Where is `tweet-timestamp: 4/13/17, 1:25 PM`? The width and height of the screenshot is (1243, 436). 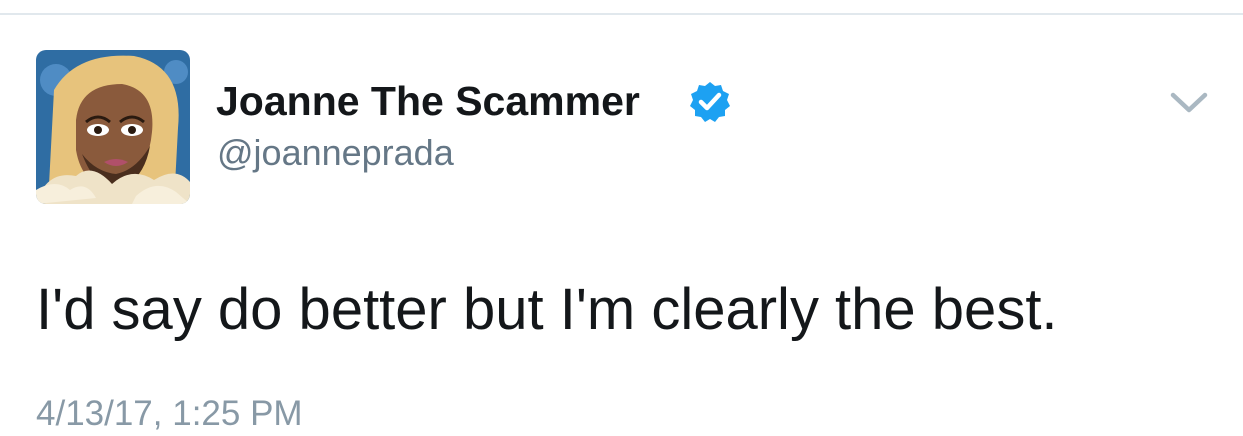 tweet-timestamp: 4/13/17, 1:25 PM is located at coordinates (169, 414).